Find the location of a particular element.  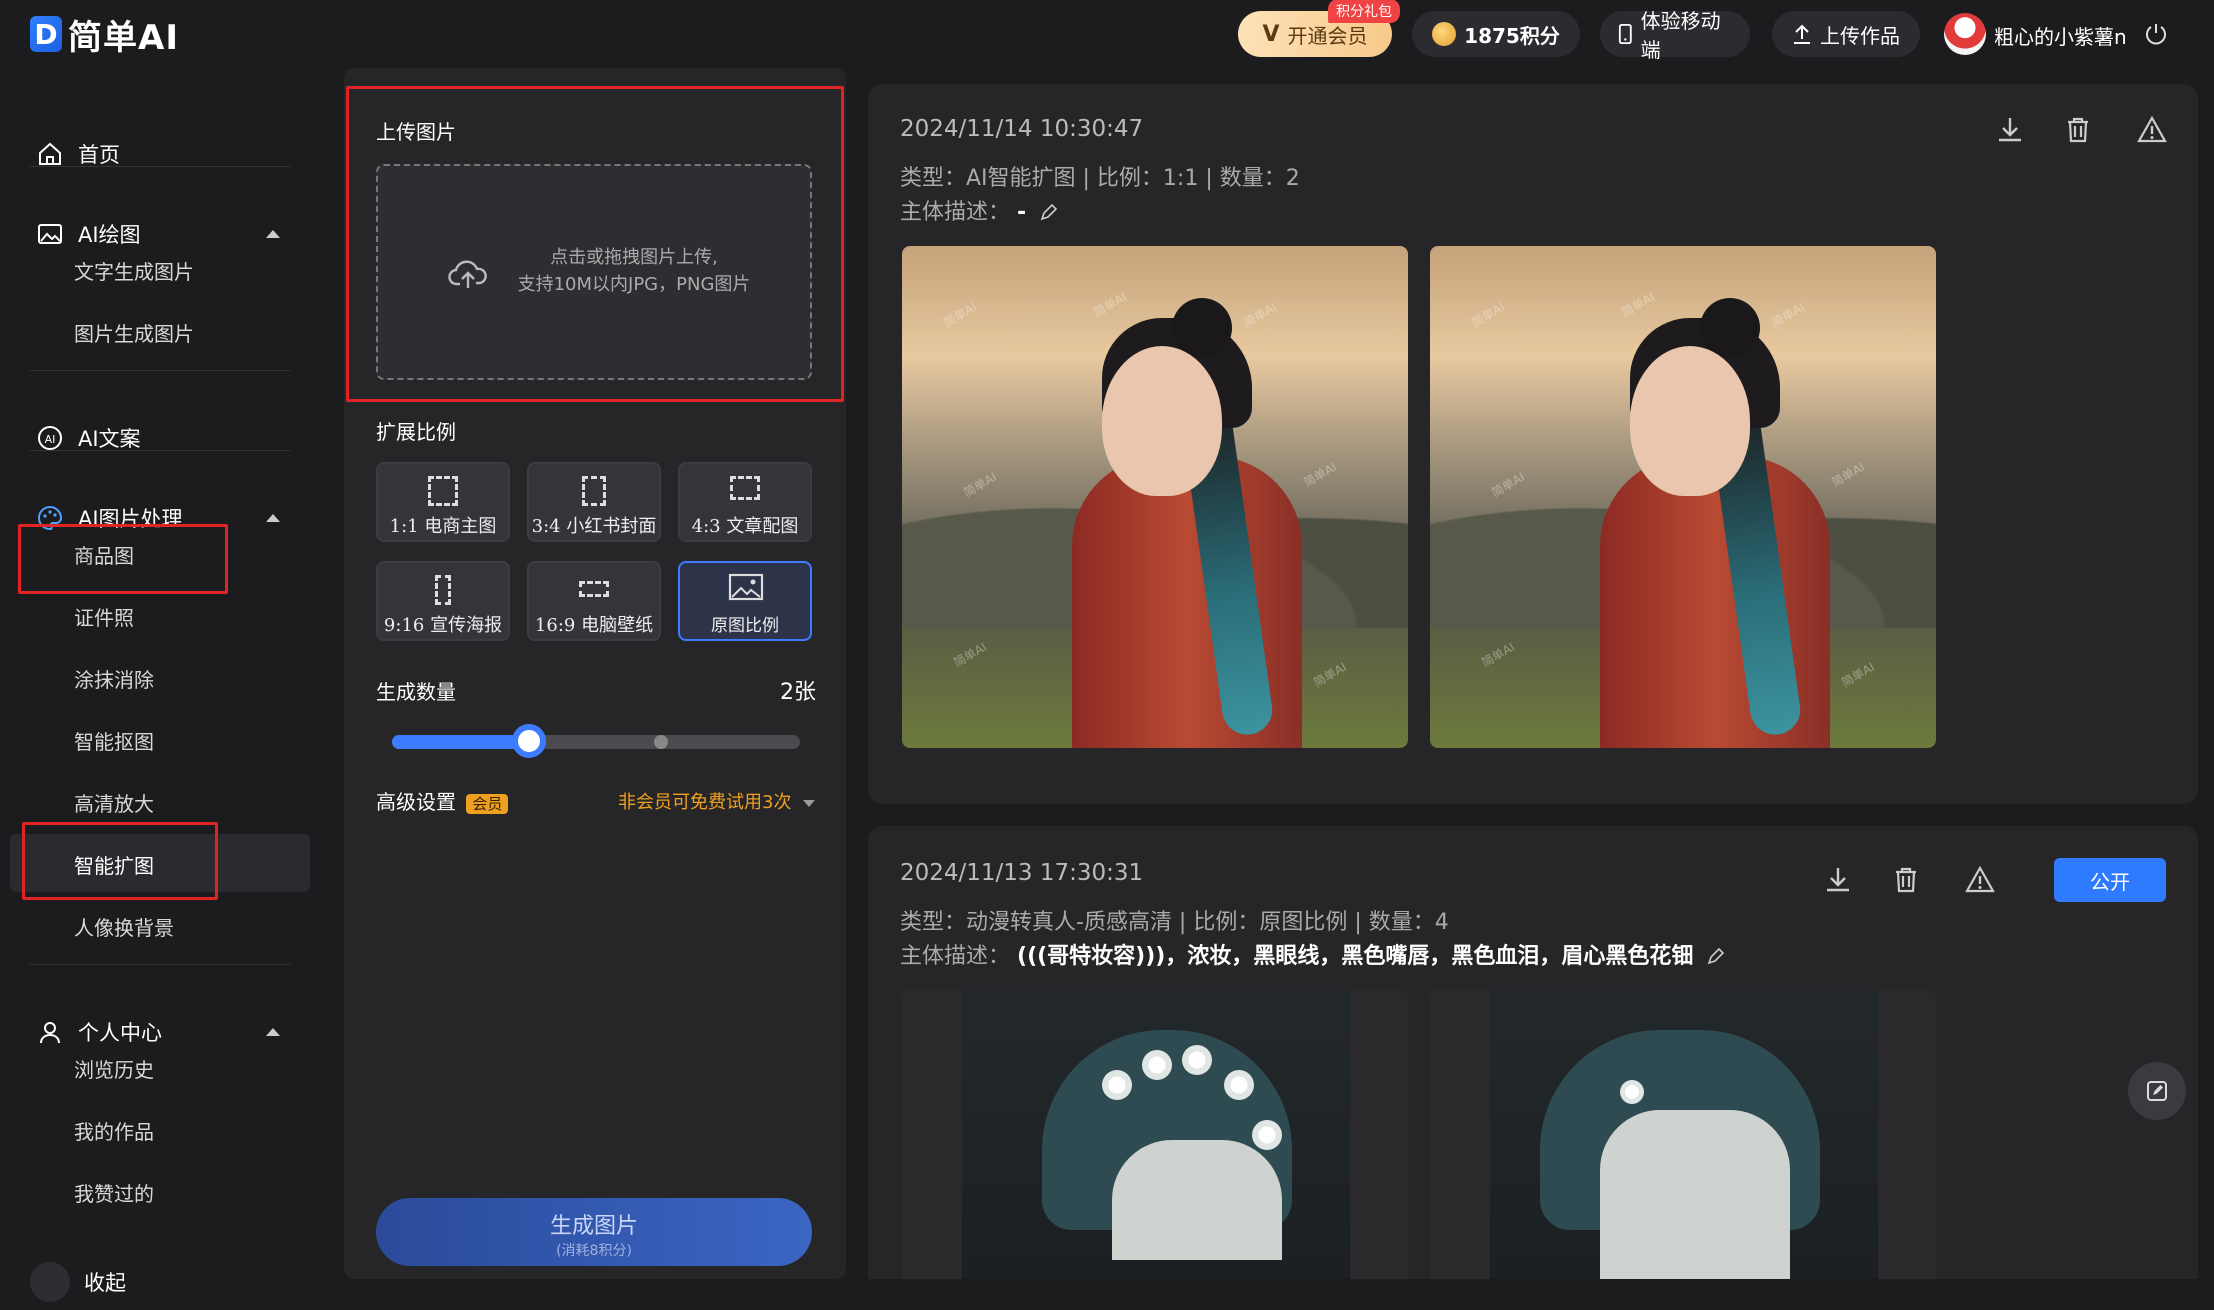

count-slider-handle is located at coordinates (529, 741).